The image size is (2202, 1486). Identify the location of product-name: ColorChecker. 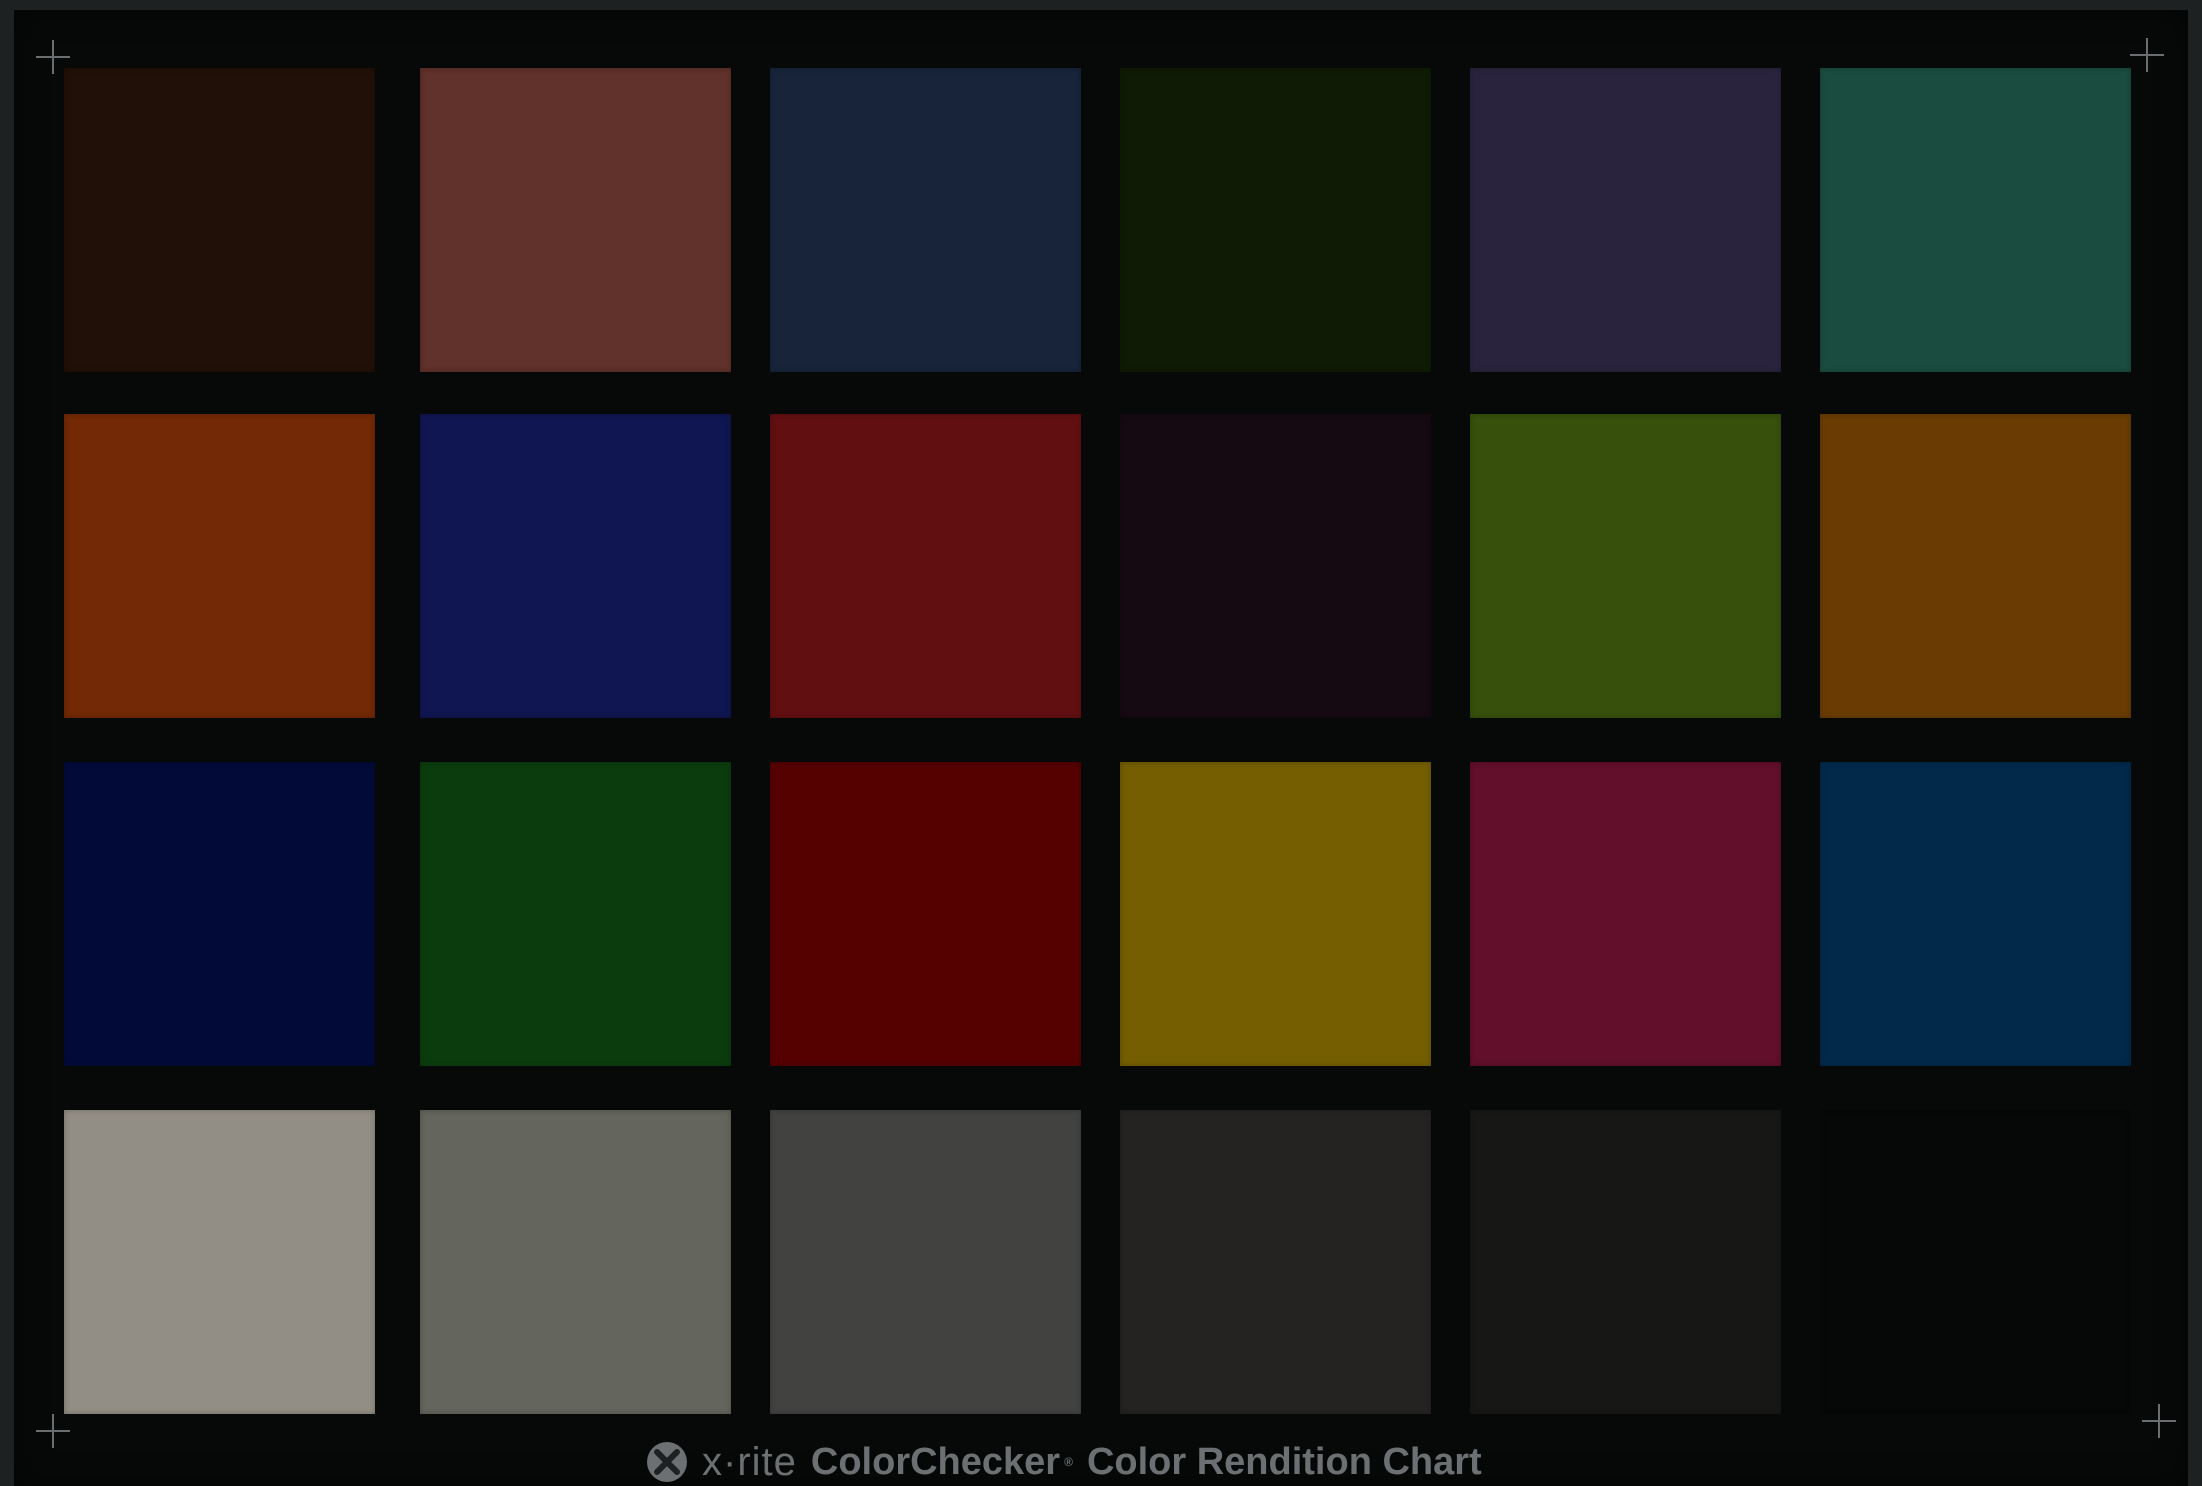
(935, 1461).